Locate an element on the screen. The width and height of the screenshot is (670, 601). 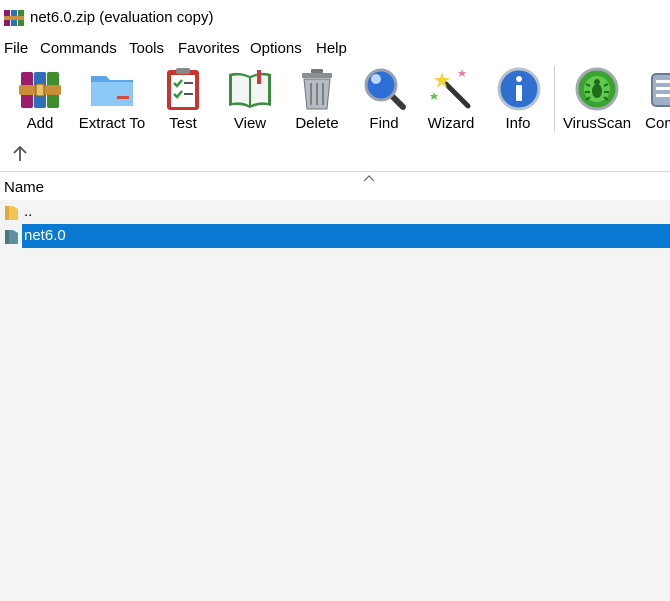
virus-scan-icon is located at coordinates (597, 89).